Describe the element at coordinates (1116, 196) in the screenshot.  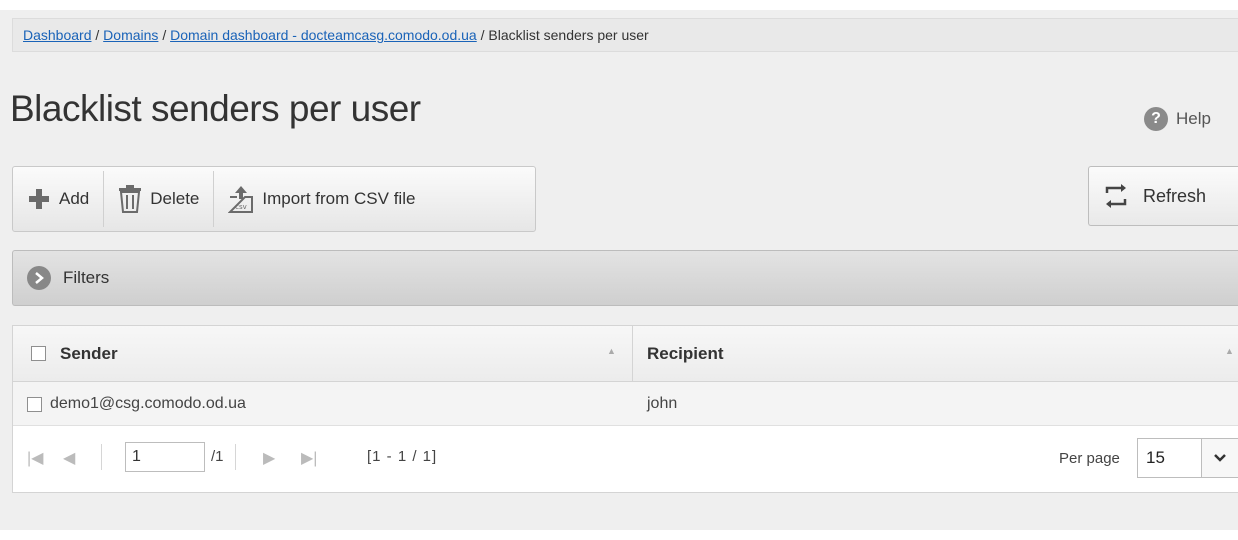
I see `refresh-icon` at that location.